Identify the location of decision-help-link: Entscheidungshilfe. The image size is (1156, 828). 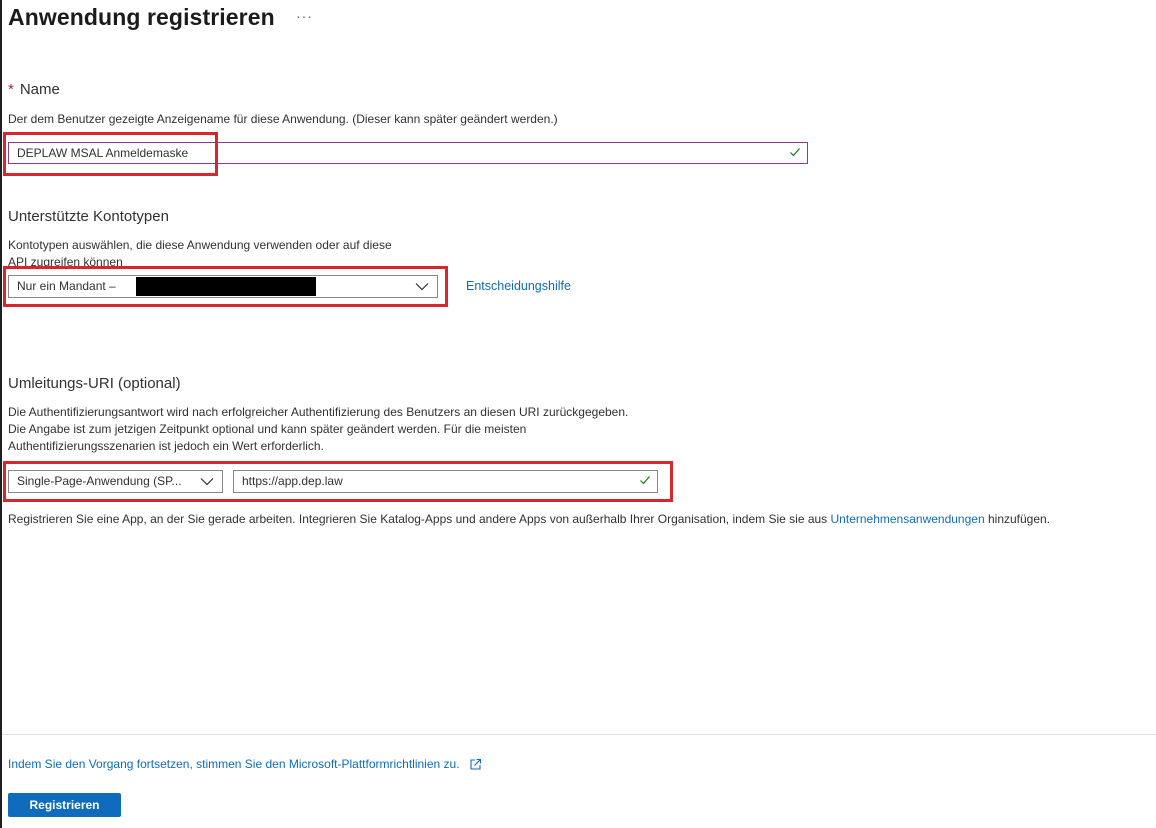
(518, 286).